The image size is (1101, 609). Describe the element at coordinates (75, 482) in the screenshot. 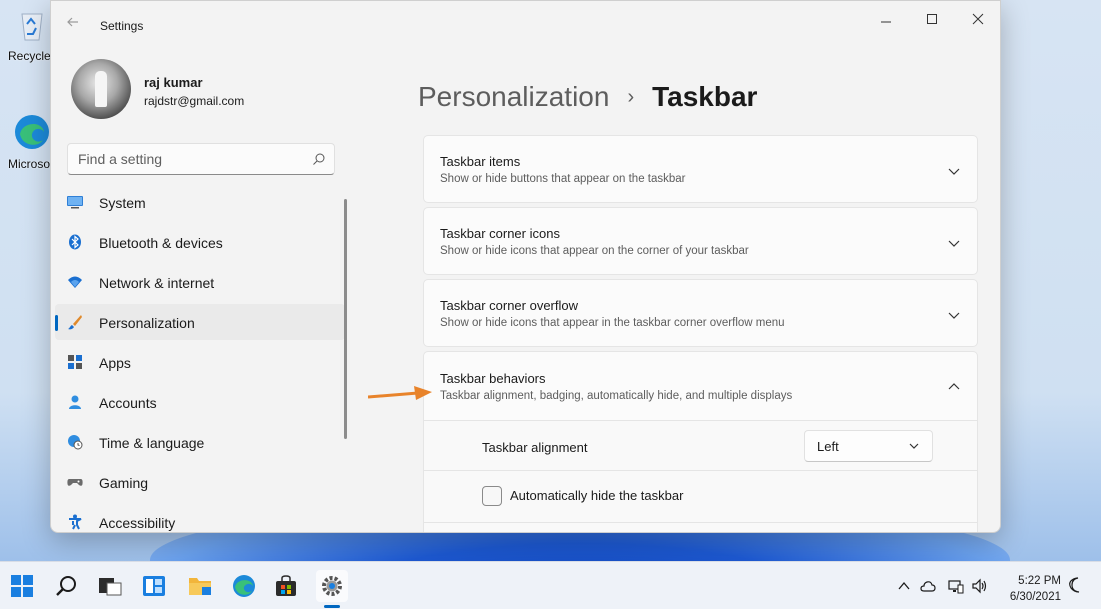

I see `gamepad-icon` at that location.